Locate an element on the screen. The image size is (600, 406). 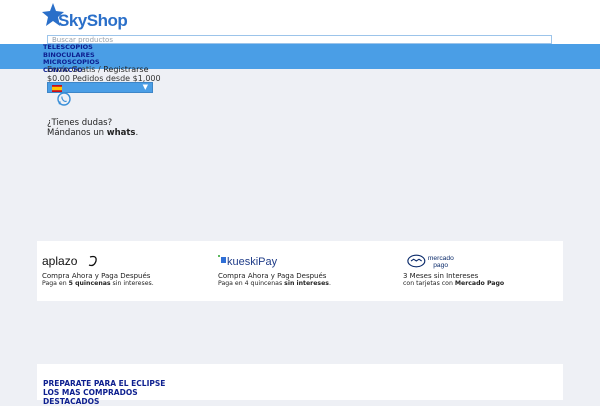
shipping-link: Envío Gratis is located at coordinates (71, 69).